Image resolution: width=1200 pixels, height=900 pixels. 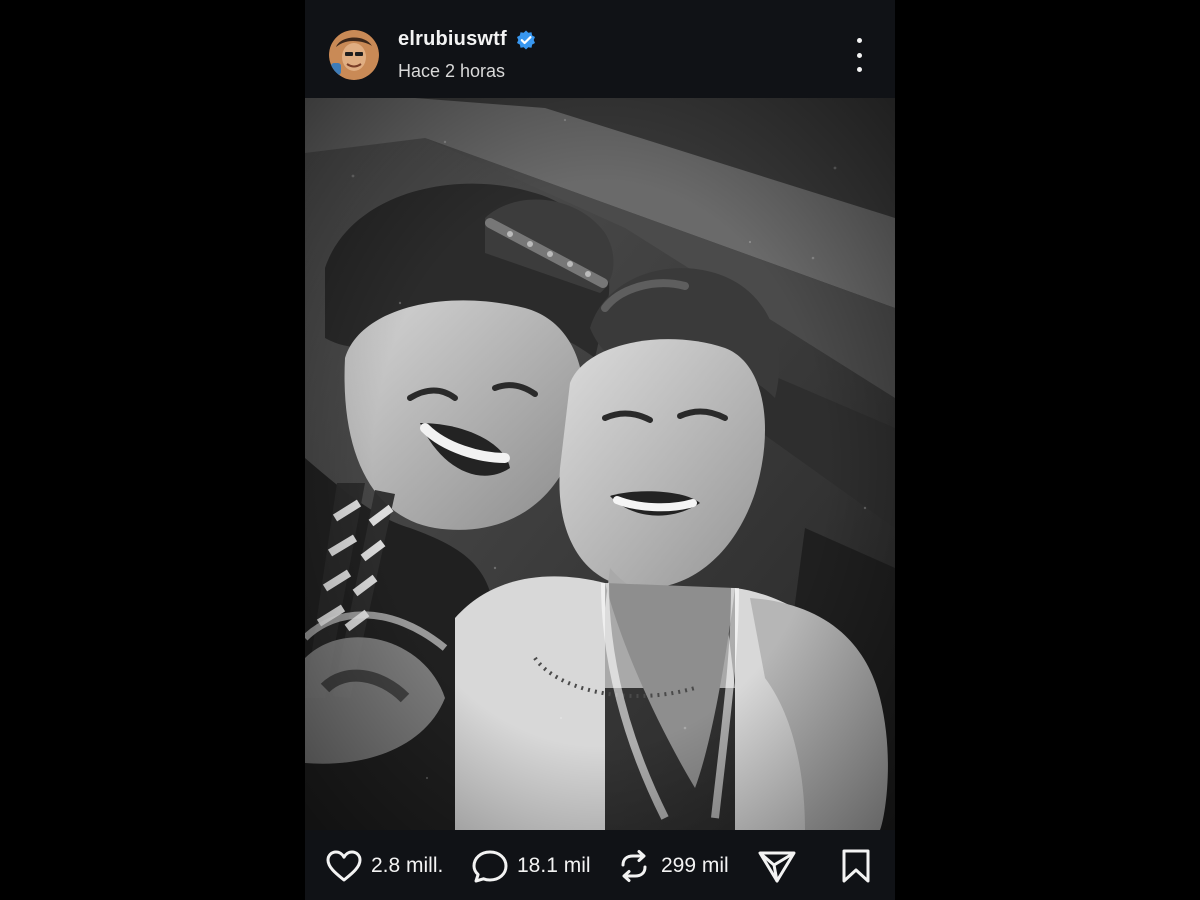 I want to click on avatar-image, so click(x=354, y=55).